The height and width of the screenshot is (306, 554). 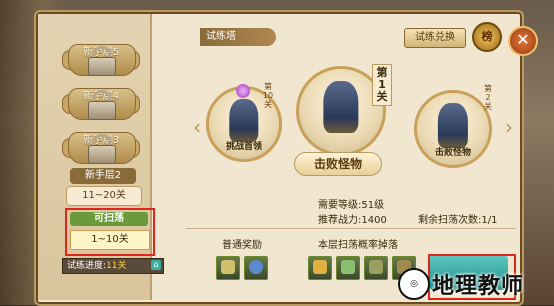 What do you see at coordinates (109, 219) in the screenshot?
I see `sweepable-label: 可扫荡` at bounding box center [109, 219].